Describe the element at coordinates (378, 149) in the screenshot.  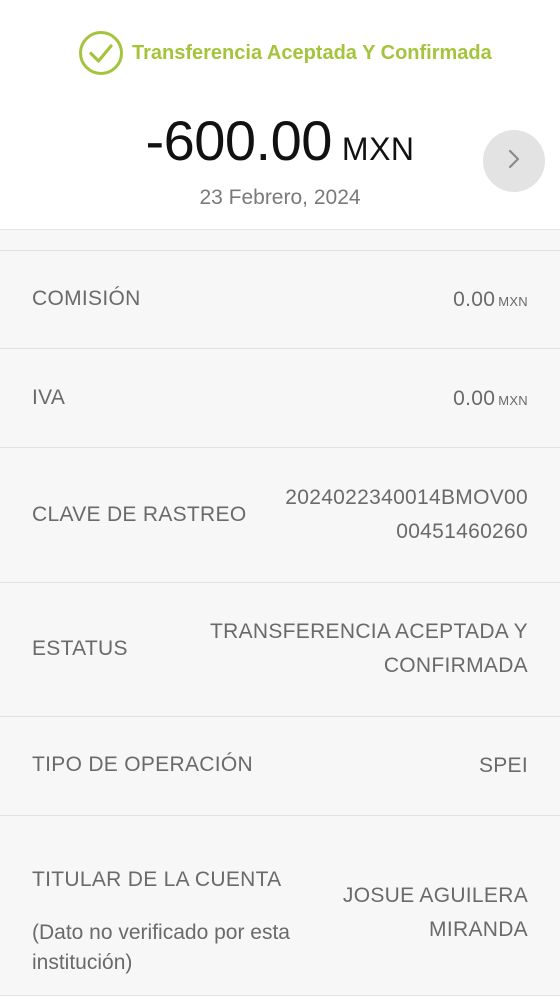
I see `amount-currency: MXN` at that location.